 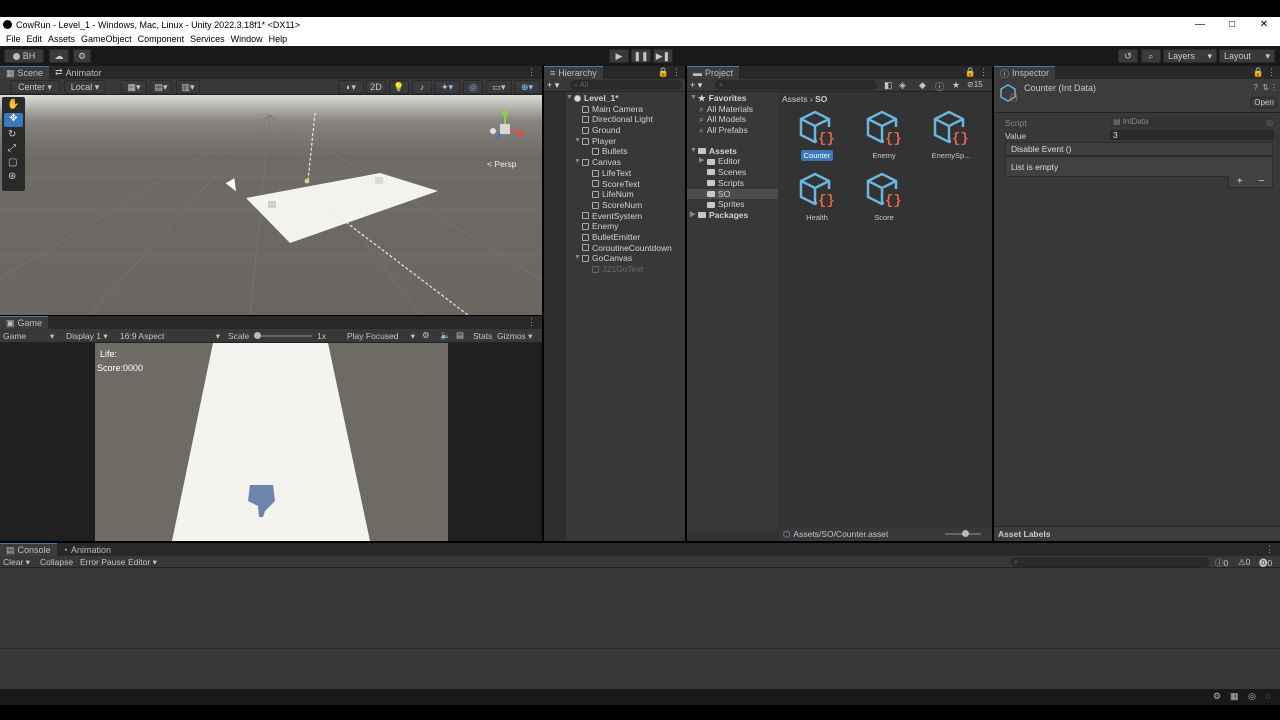 What do you see at coordinates (732, 130) in the screenshot?
I see `favorite-item: ⌕ All Prefabs` at bounding box center [732, 130].